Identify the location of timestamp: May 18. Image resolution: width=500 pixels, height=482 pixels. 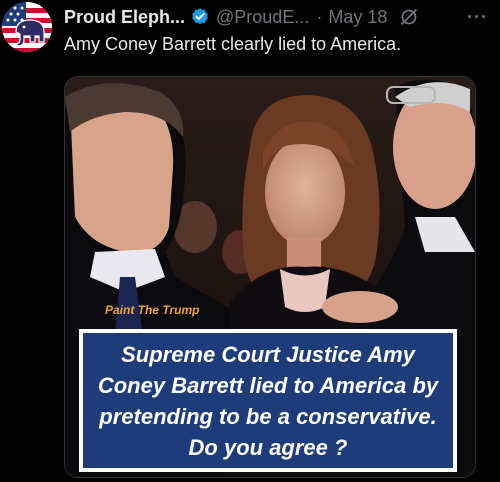
(357, 17).